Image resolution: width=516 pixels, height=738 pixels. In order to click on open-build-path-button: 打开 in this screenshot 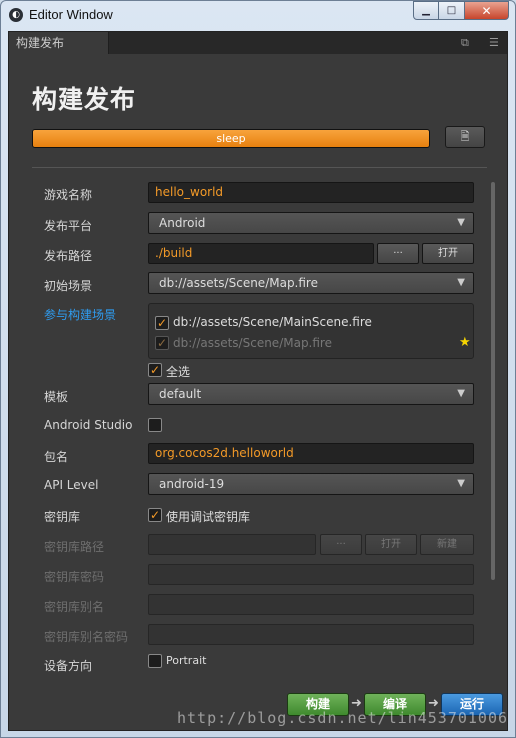, I will do `click(448, 253)`.